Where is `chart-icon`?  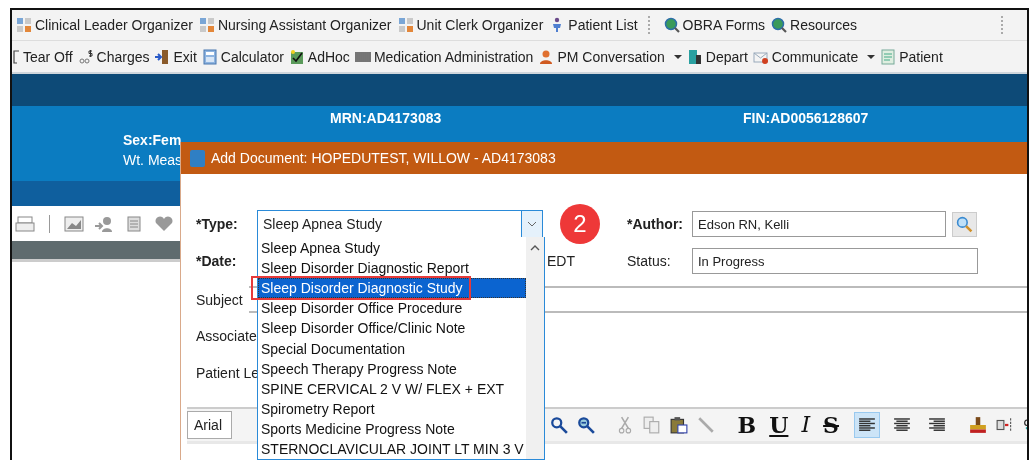
chart-icon is located at coordinates (74, 223).